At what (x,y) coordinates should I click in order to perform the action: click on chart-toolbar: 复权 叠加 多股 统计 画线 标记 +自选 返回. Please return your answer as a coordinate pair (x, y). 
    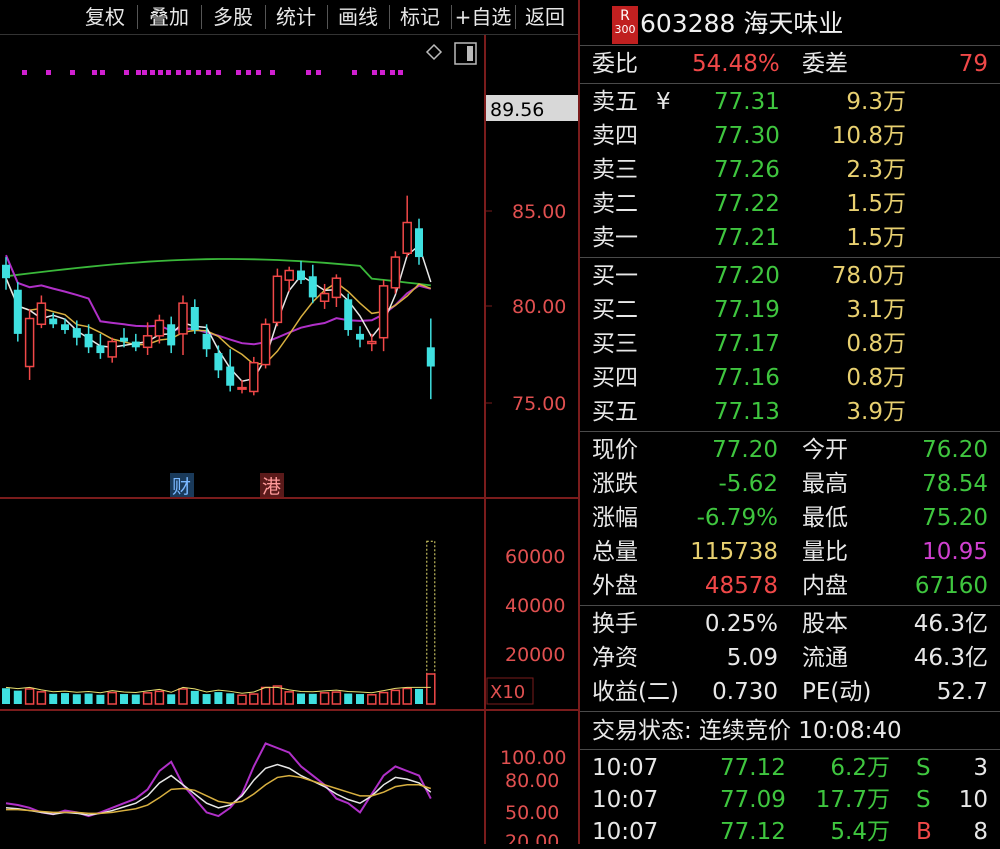
    Looking at the image, I should click on (289, 17).